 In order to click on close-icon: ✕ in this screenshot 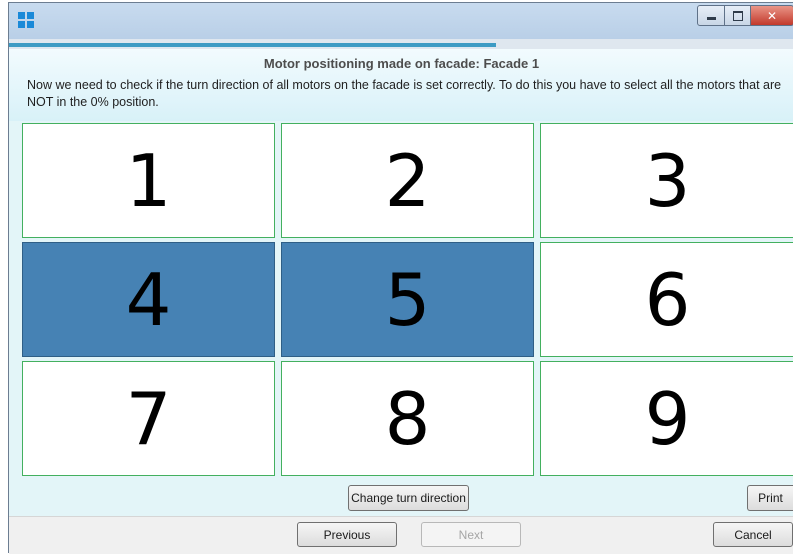, I will do `click(772, 15)`.